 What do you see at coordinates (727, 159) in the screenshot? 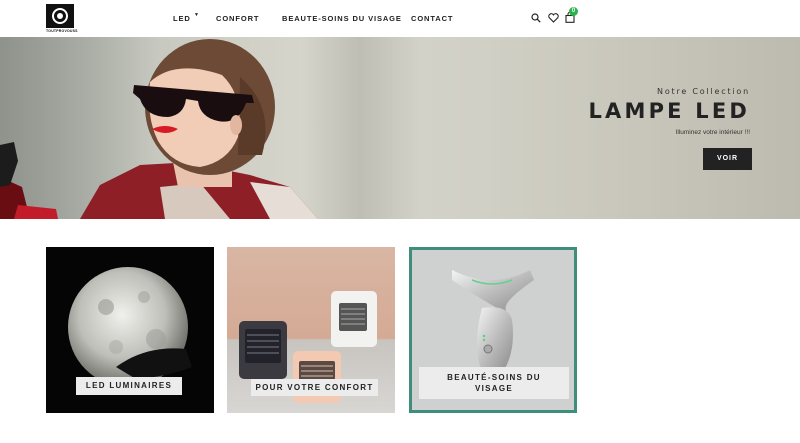
I see `hero-voir-button: VOIR` at bounding box center [727, 159].